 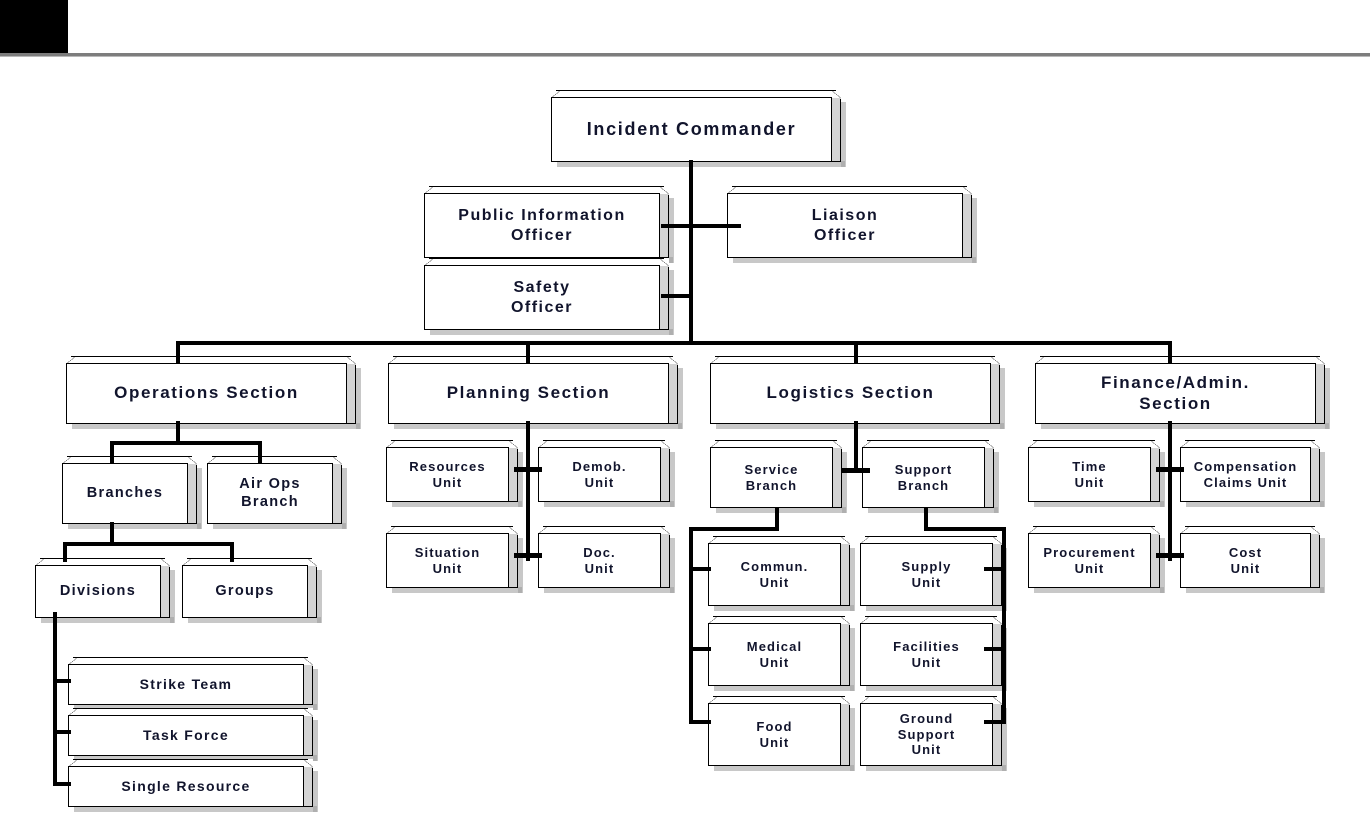 What do you see at coordinates (1096, 473) in the screenshot?
I see `node-time-unit: Time Unit` at bounding box center [1096, 473].